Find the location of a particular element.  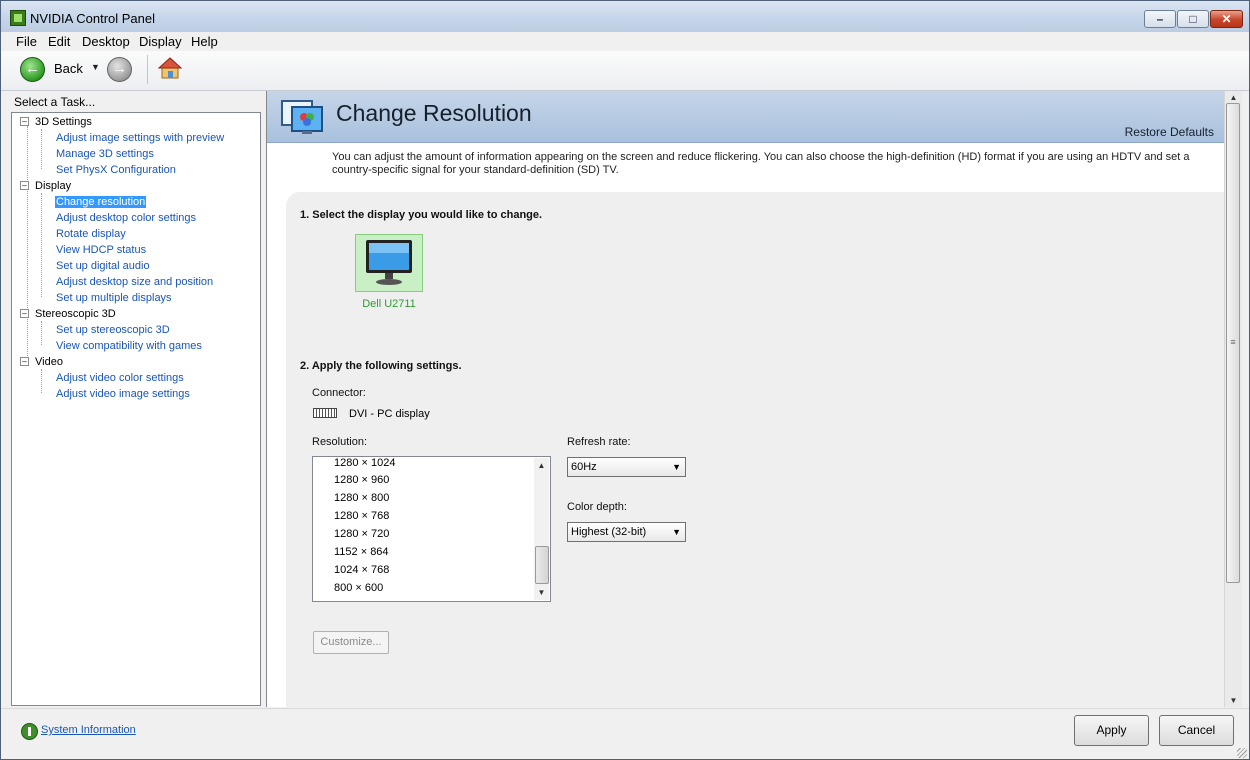

toolbar: ← Back ▼ → is located at coordinates (625, 71).